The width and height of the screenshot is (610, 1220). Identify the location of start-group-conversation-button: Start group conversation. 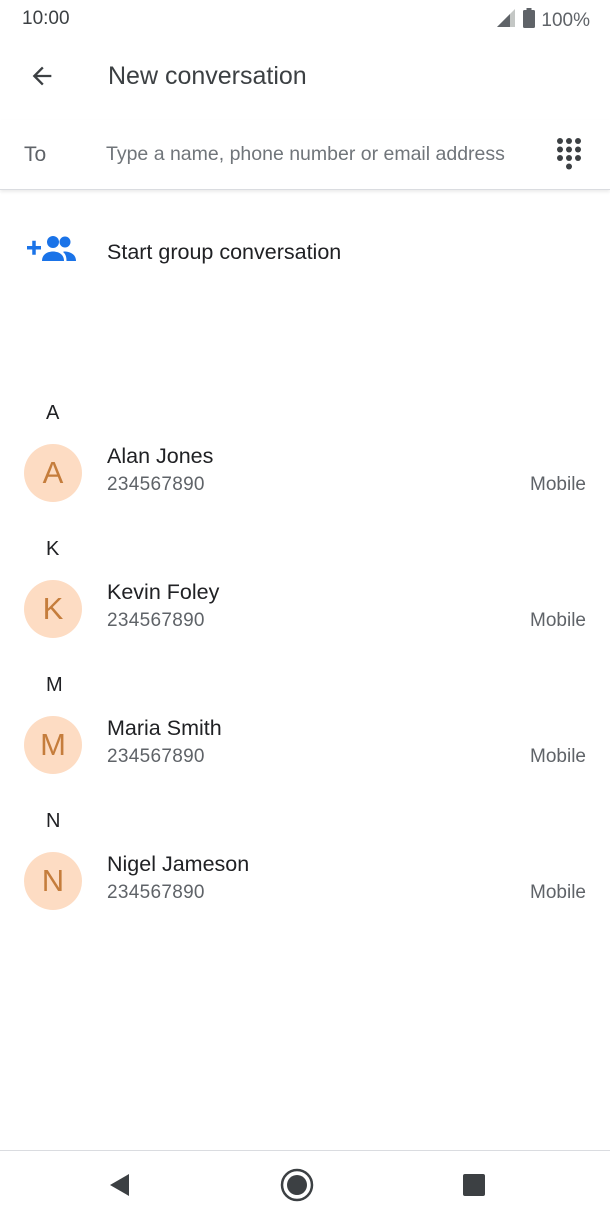
(305, 252).